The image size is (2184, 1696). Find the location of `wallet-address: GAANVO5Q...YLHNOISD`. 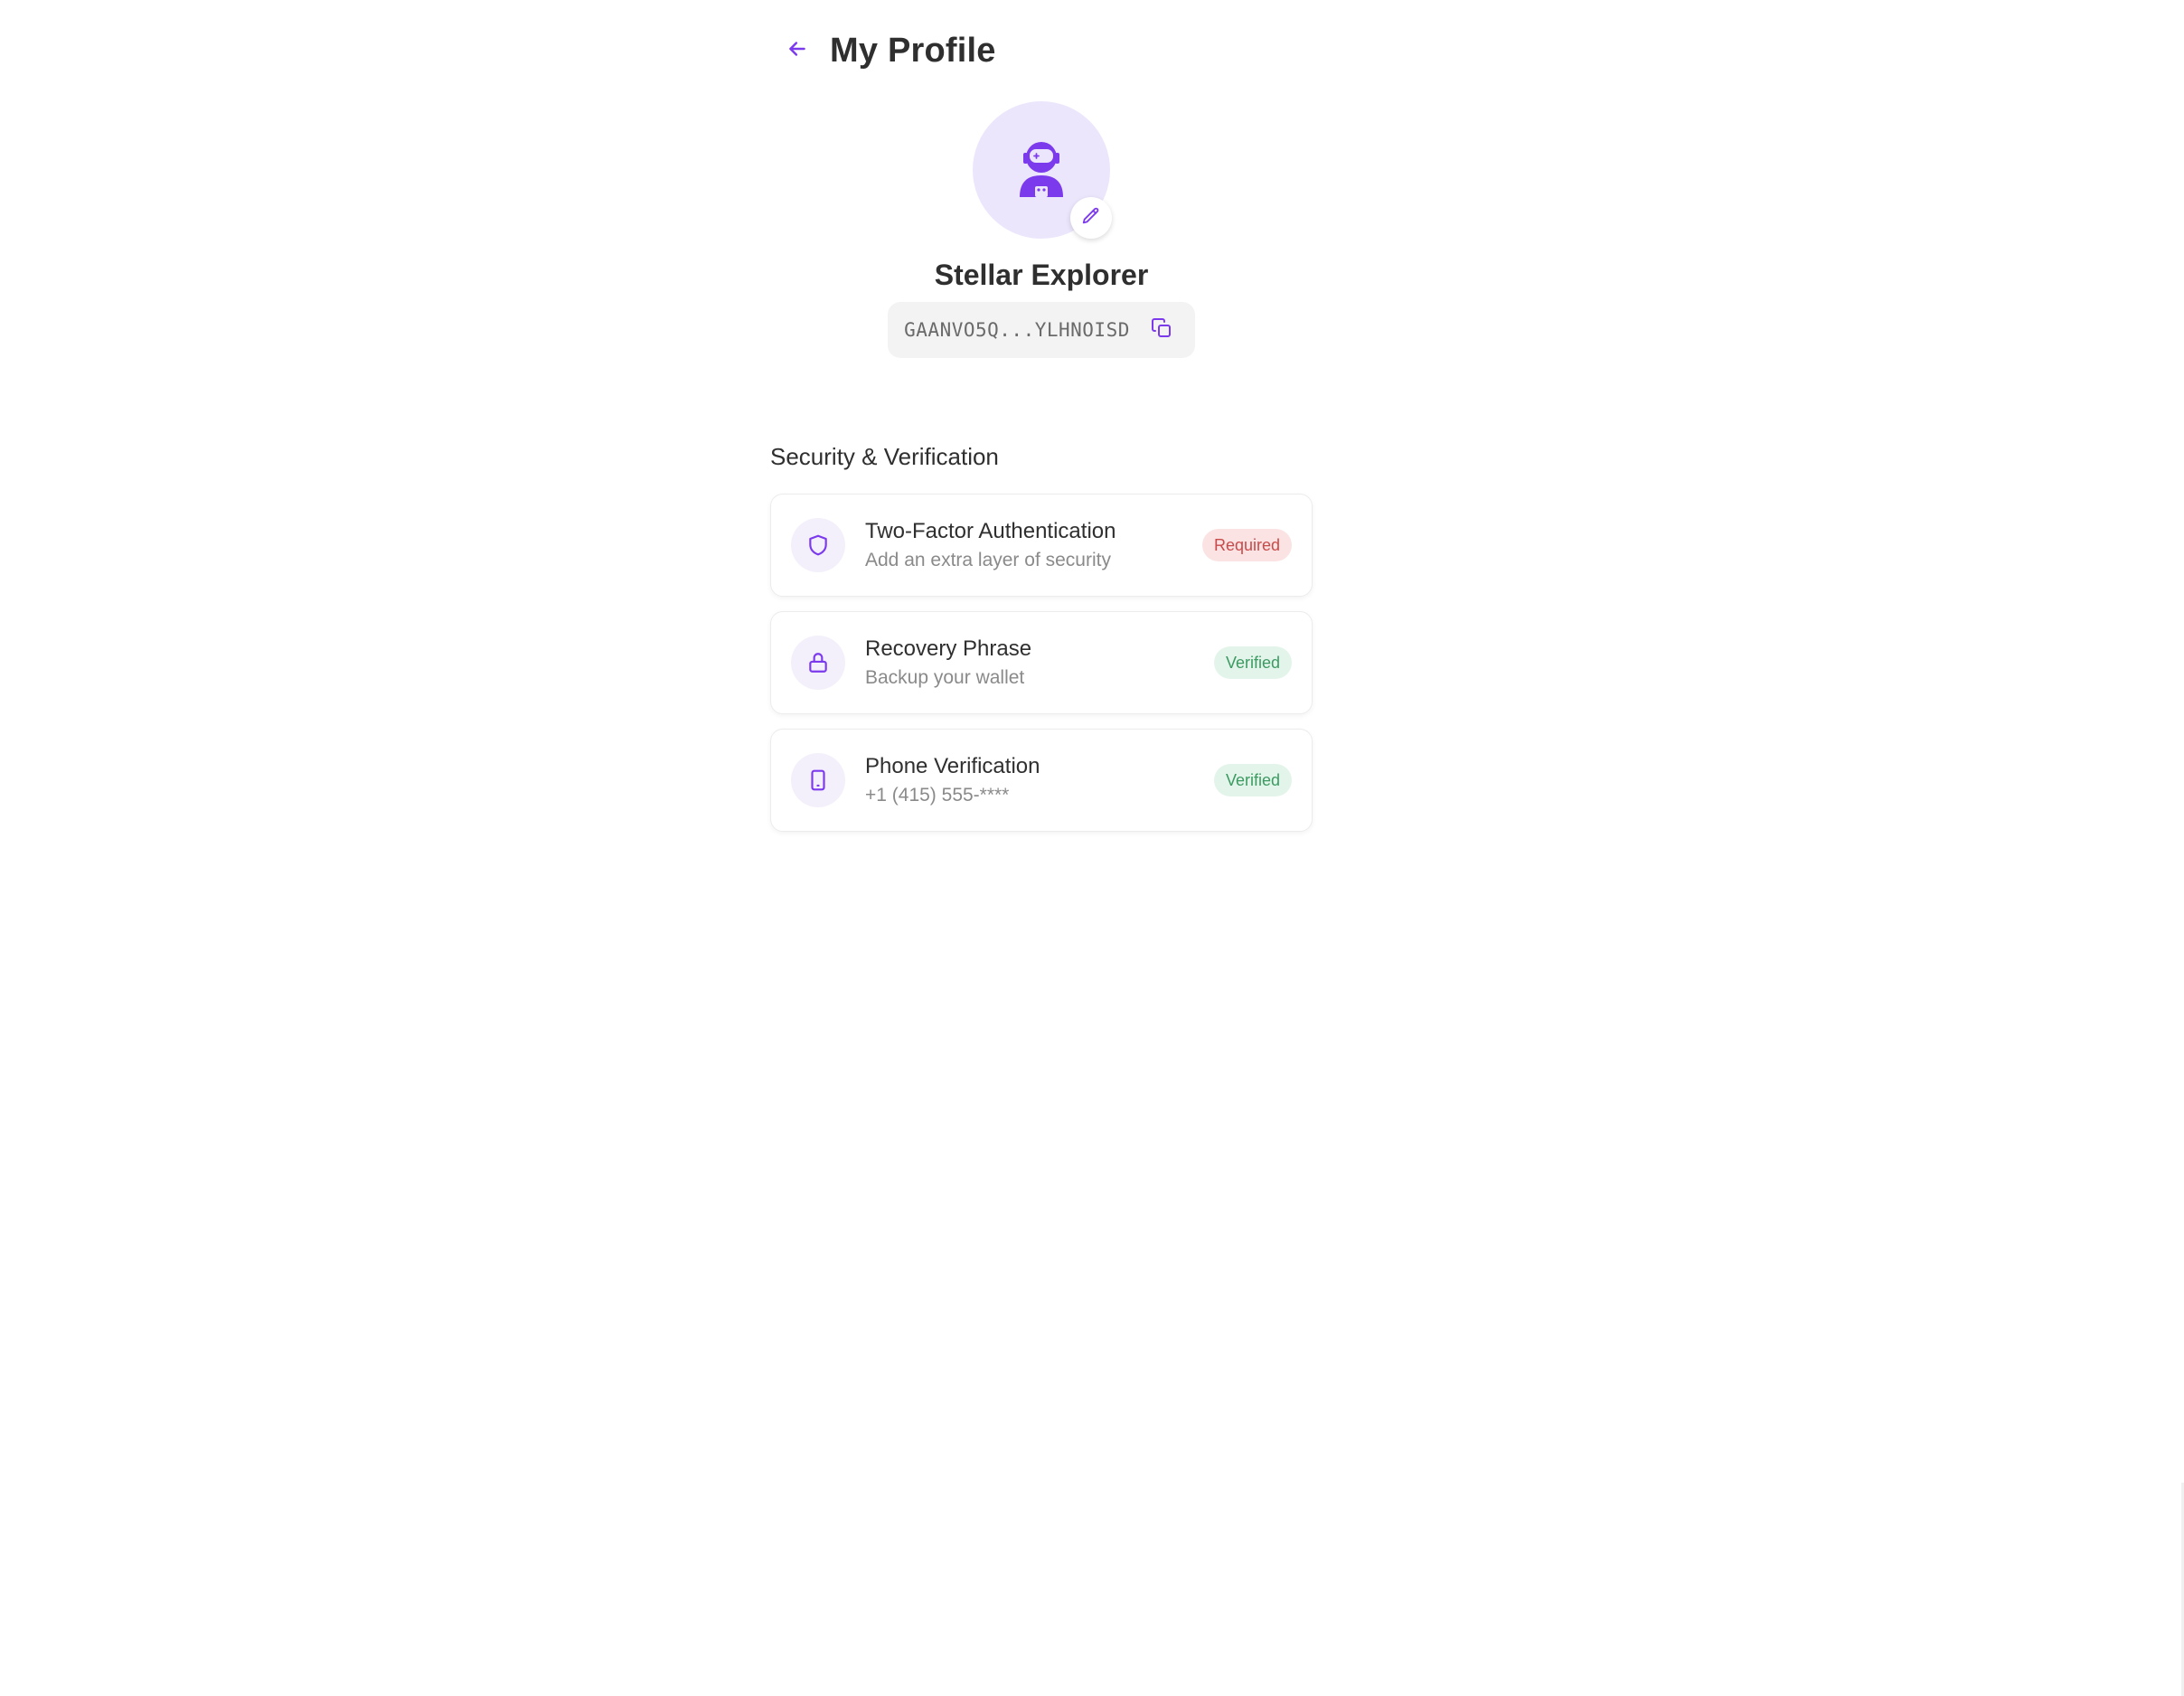

wallet-address: GAANVO5Q...YLHNOISD is located at coordinates (1017, 330).